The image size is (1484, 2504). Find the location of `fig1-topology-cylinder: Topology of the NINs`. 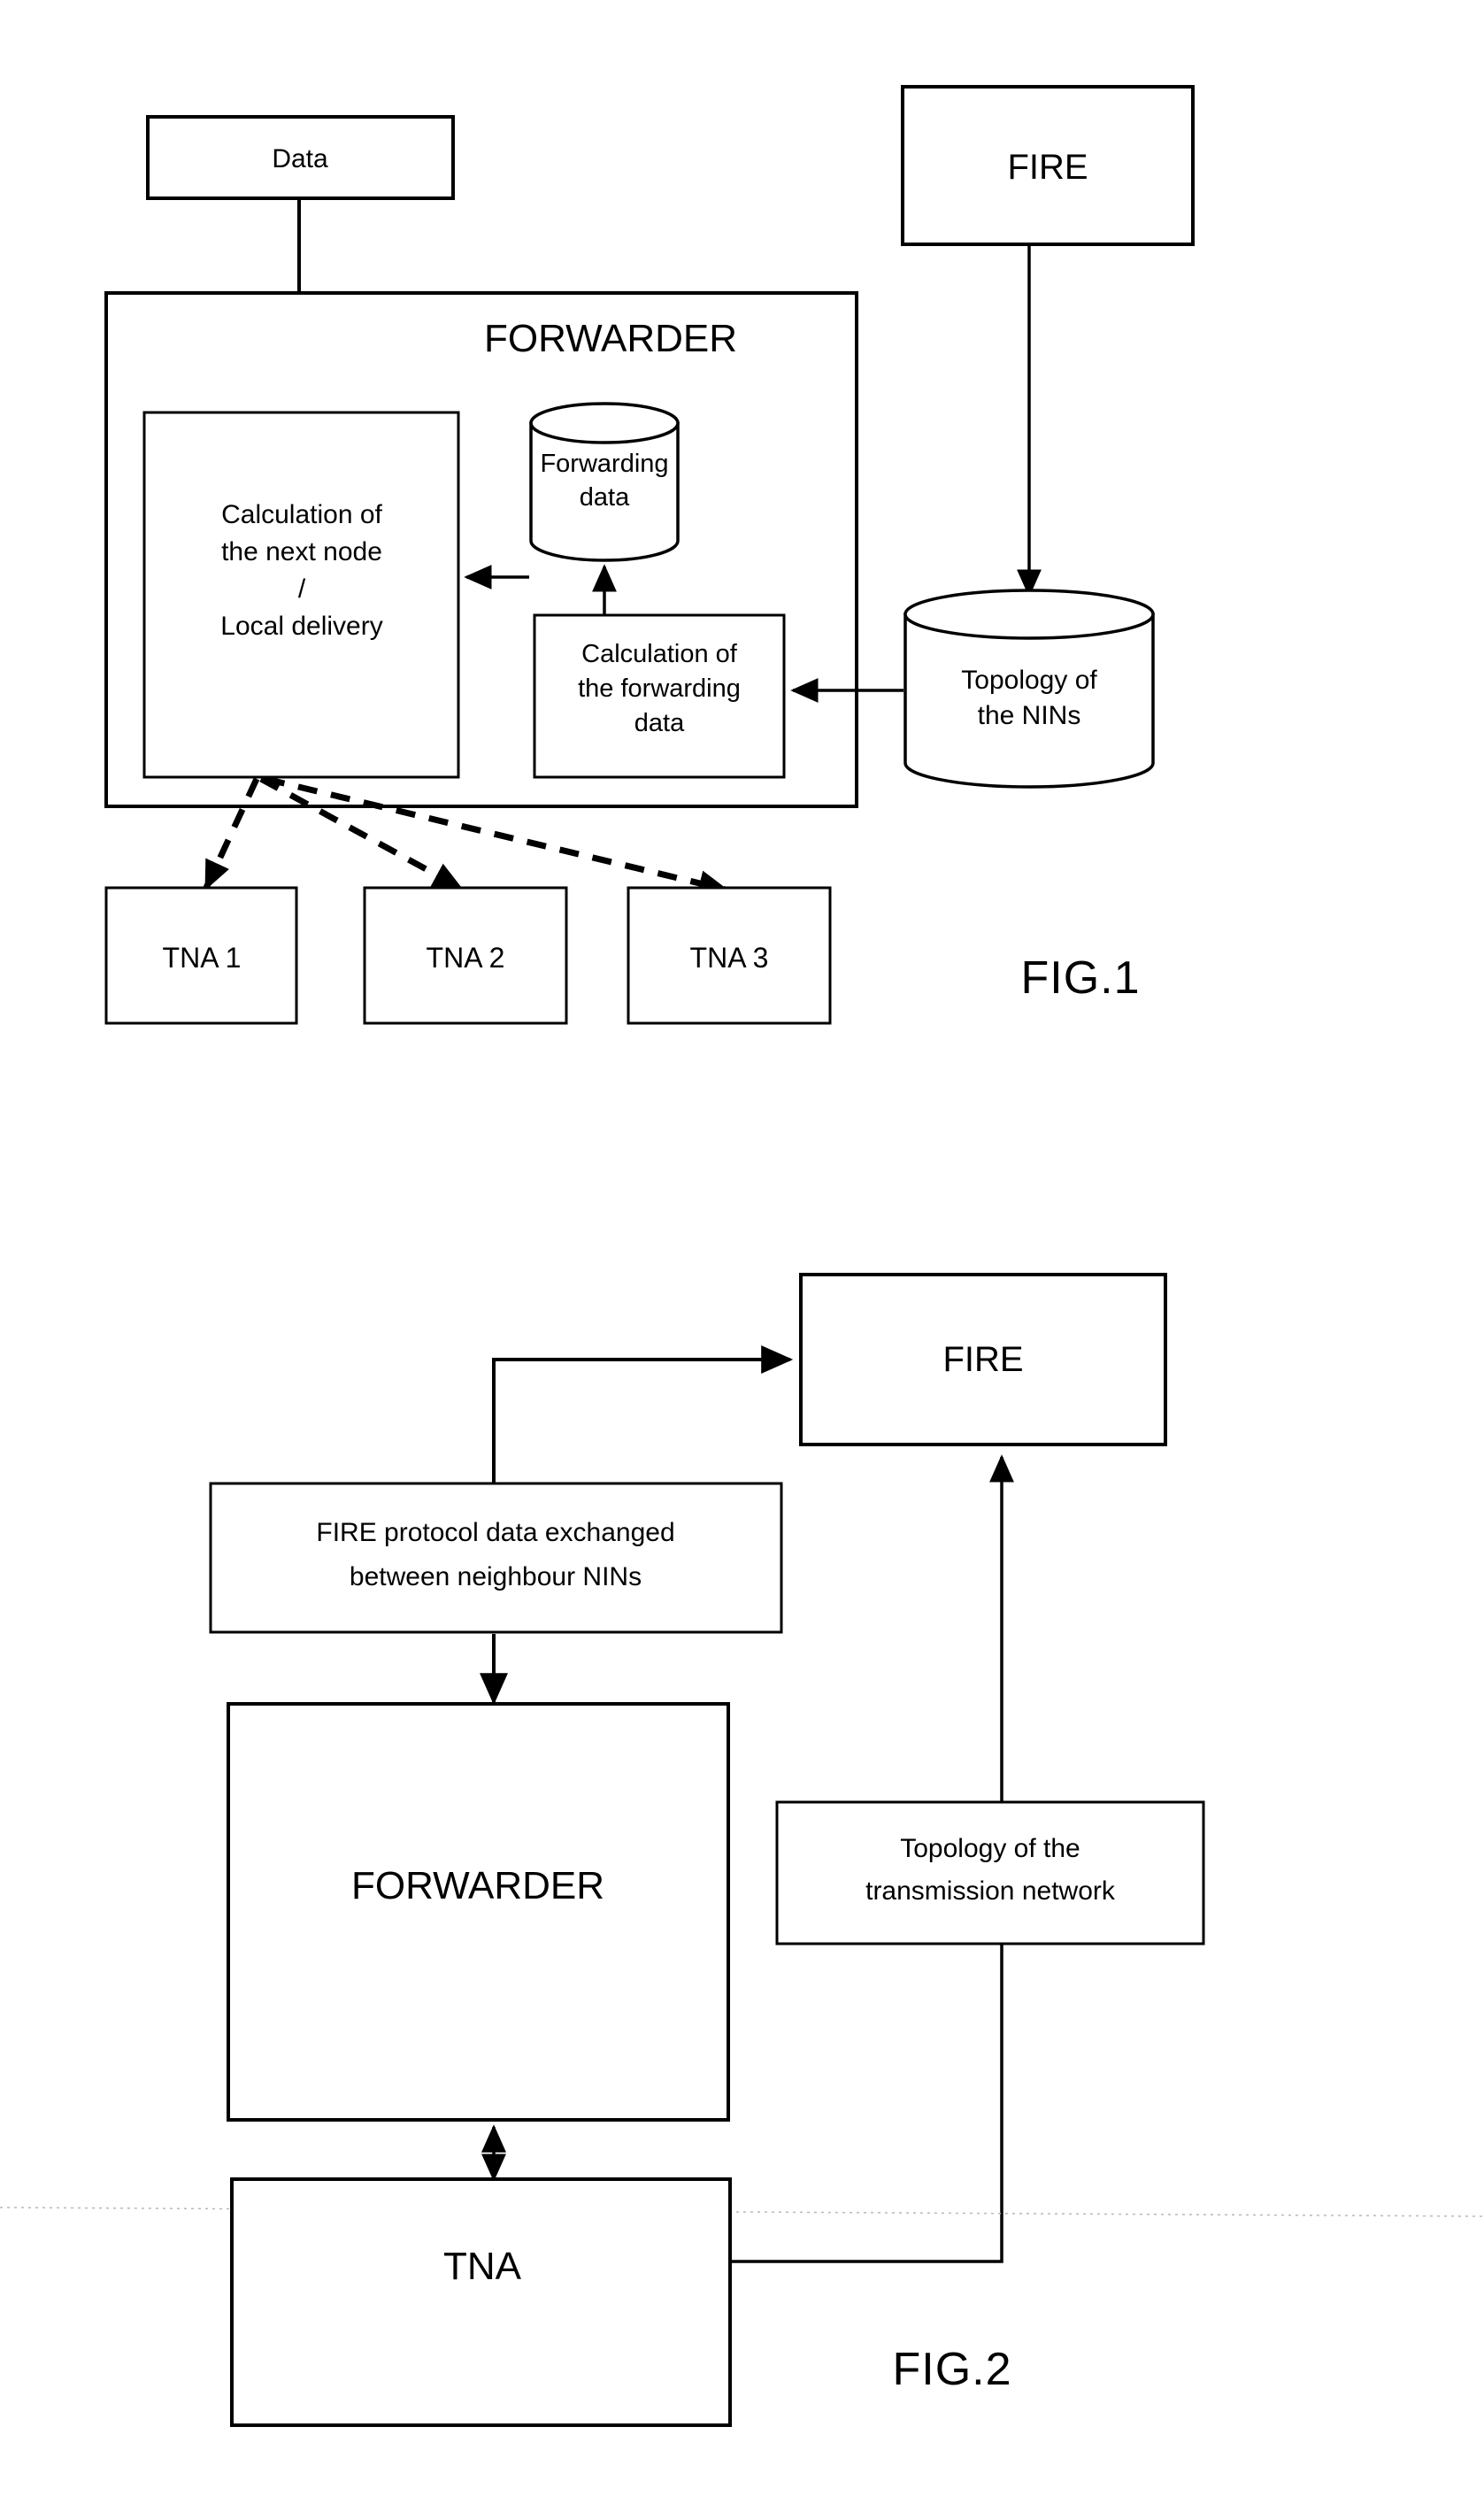

fig1-topology-cylinder: Topology of the NINs is located at coordinates (1029, 689).